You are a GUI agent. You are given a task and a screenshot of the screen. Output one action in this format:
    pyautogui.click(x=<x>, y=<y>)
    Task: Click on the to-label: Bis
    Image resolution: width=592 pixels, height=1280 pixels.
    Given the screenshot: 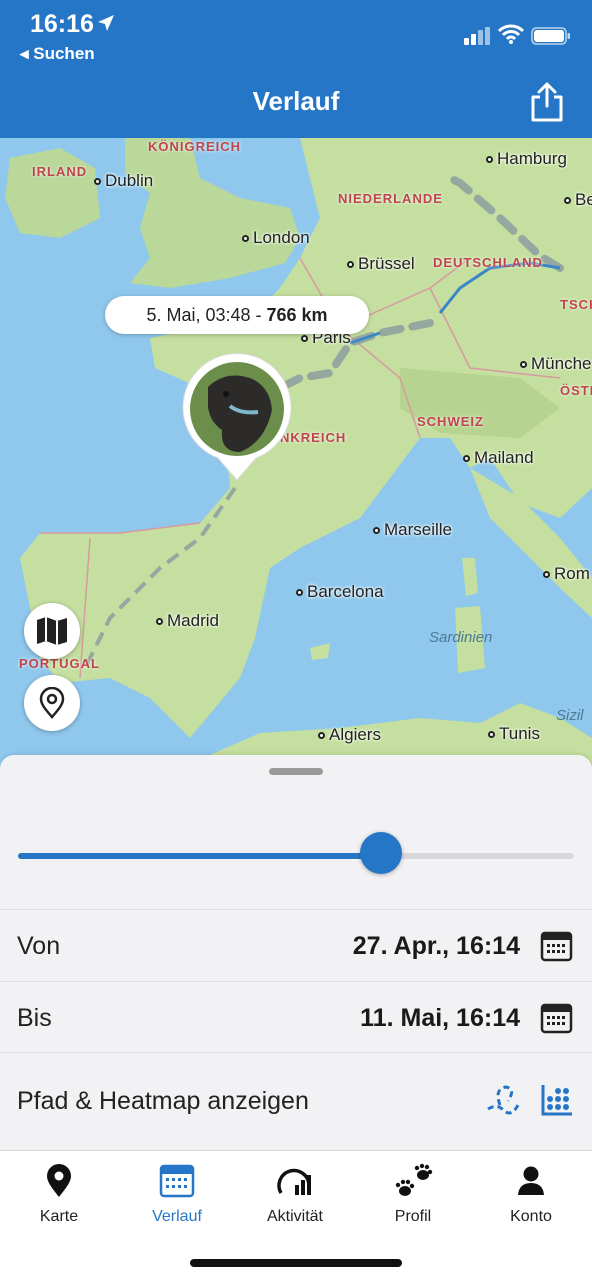 What is the action you would take?
    pyautogui.click(x=34, y=1018)
    